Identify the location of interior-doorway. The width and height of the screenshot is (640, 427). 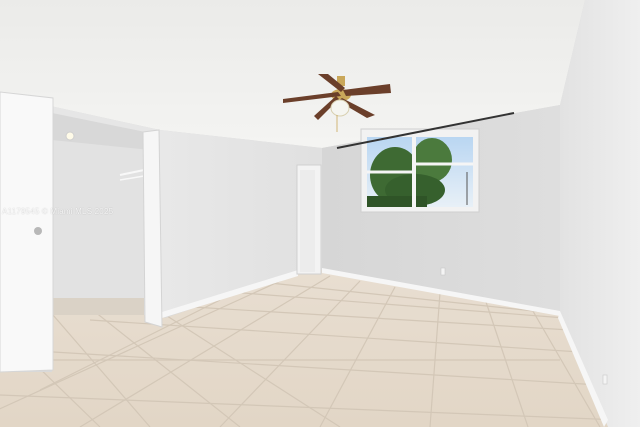
(309, 219).